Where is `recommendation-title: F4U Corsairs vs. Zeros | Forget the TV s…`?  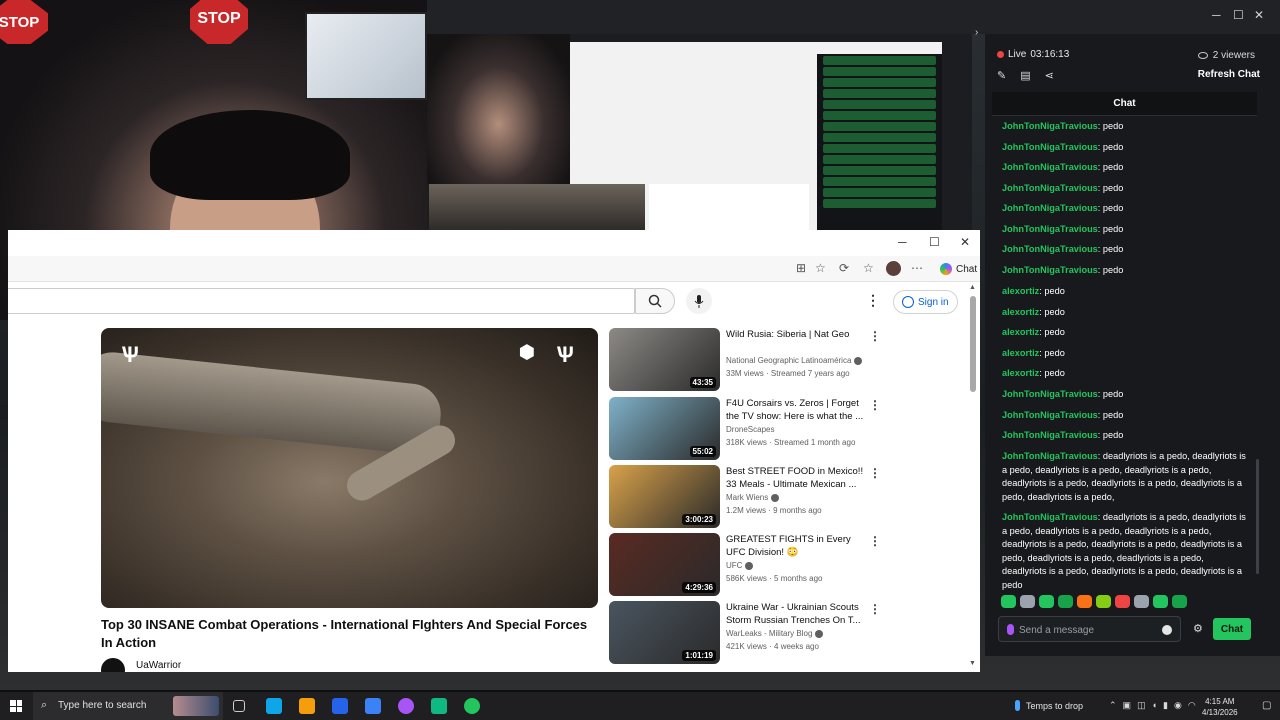 recommendation-title: F4U Corsairs vs. Zeros | Forget the TV s… is located at coordinates (796, 410).